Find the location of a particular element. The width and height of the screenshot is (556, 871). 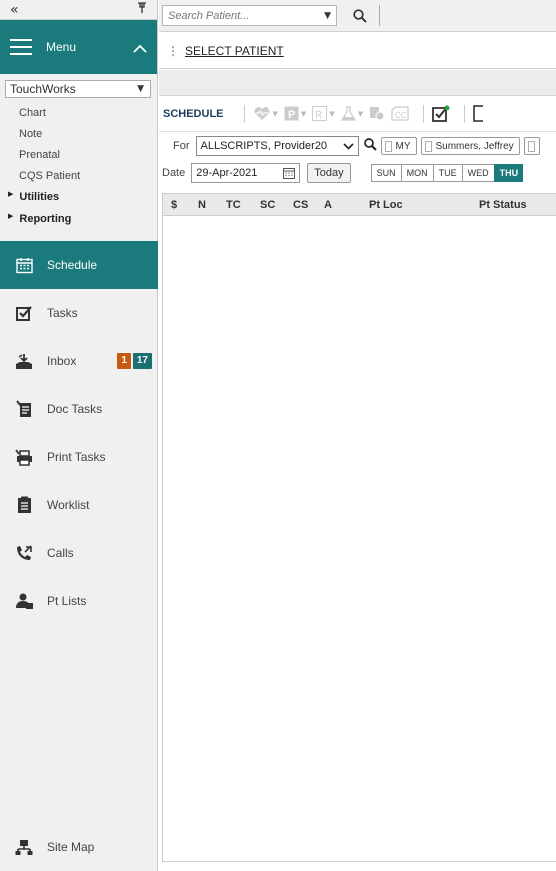

column-header-tc: TC is located at coordinates (233, 205).